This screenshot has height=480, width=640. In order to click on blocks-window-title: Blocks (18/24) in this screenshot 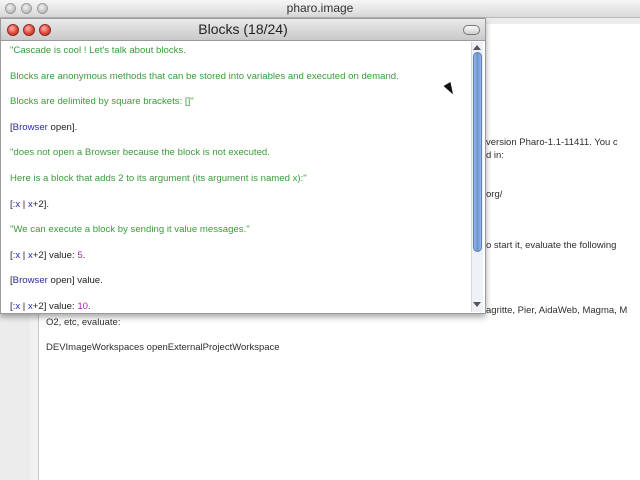, I will do `click(243, 29)`.